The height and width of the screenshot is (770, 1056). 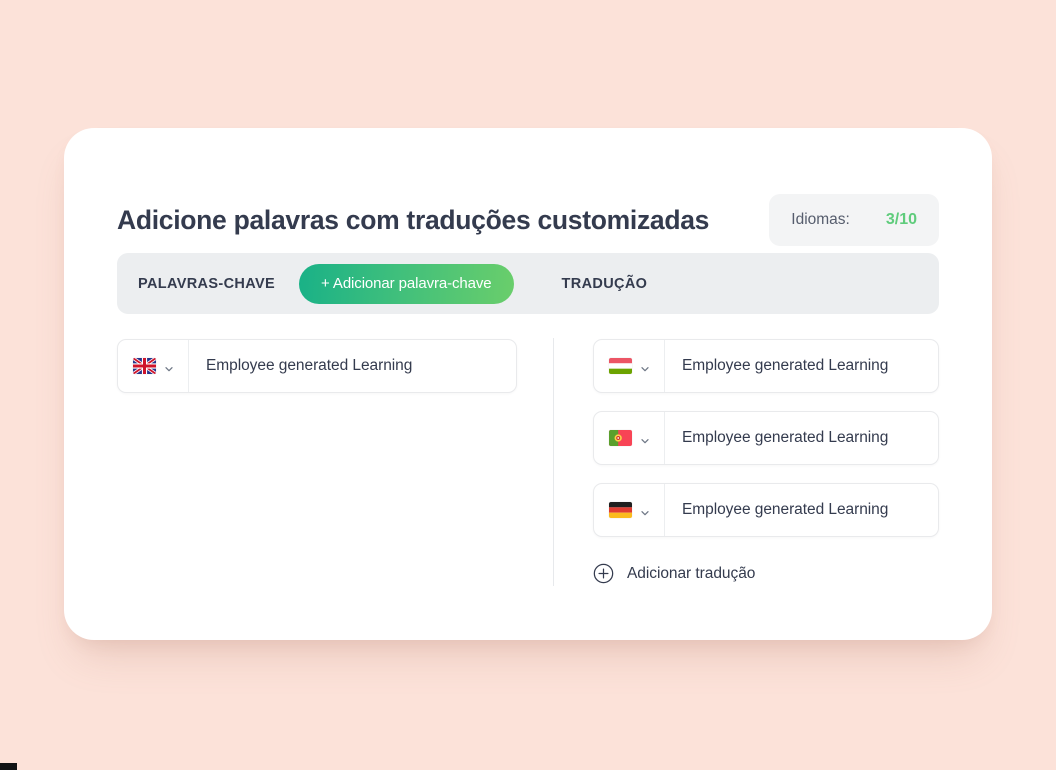 What do you see at coordinates (620, 510) in the screenshot?
I see `germany-flag` at bounding box center [620, 510].